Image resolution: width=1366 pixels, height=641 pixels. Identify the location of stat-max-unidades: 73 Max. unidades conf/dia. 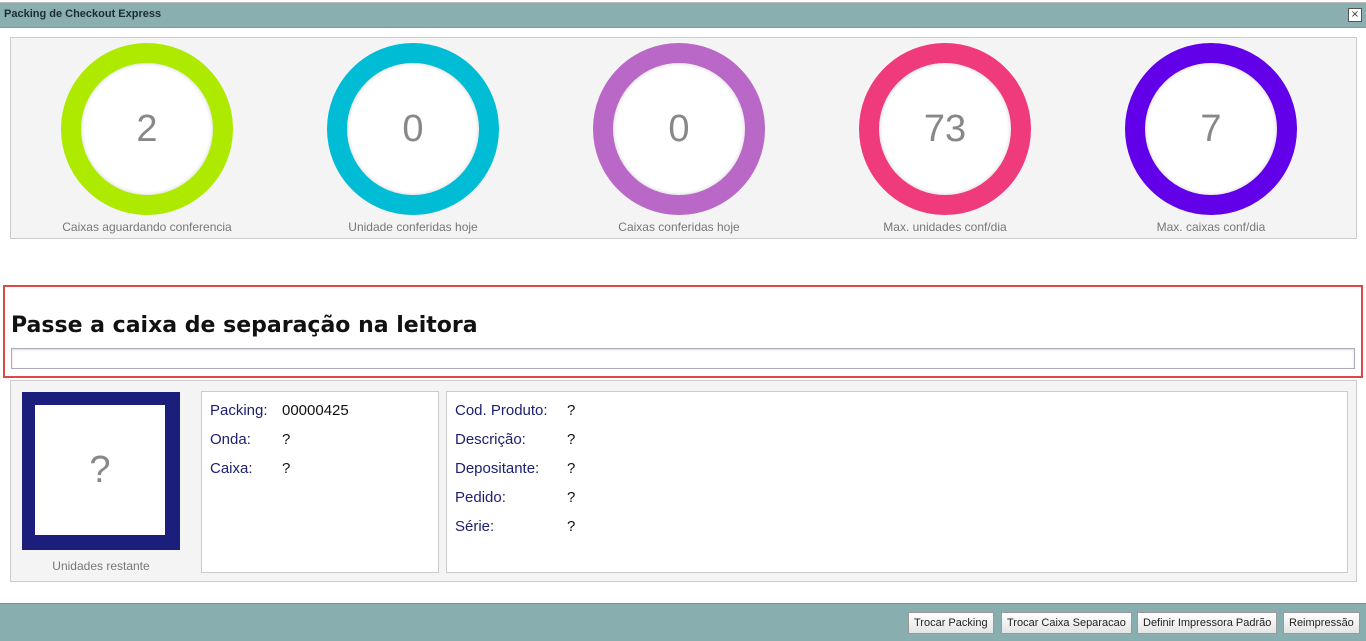
(945, 138).